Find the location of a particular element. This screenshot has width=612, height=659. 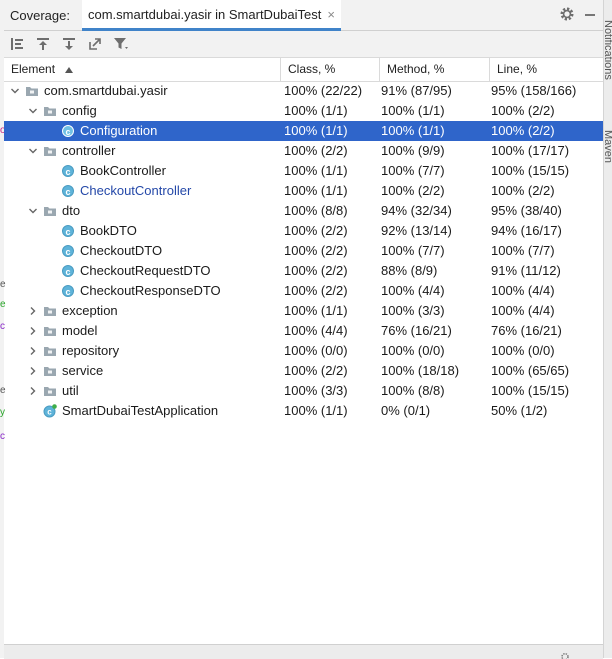

go-to-parent-icon is located at coordinates (43, 44).